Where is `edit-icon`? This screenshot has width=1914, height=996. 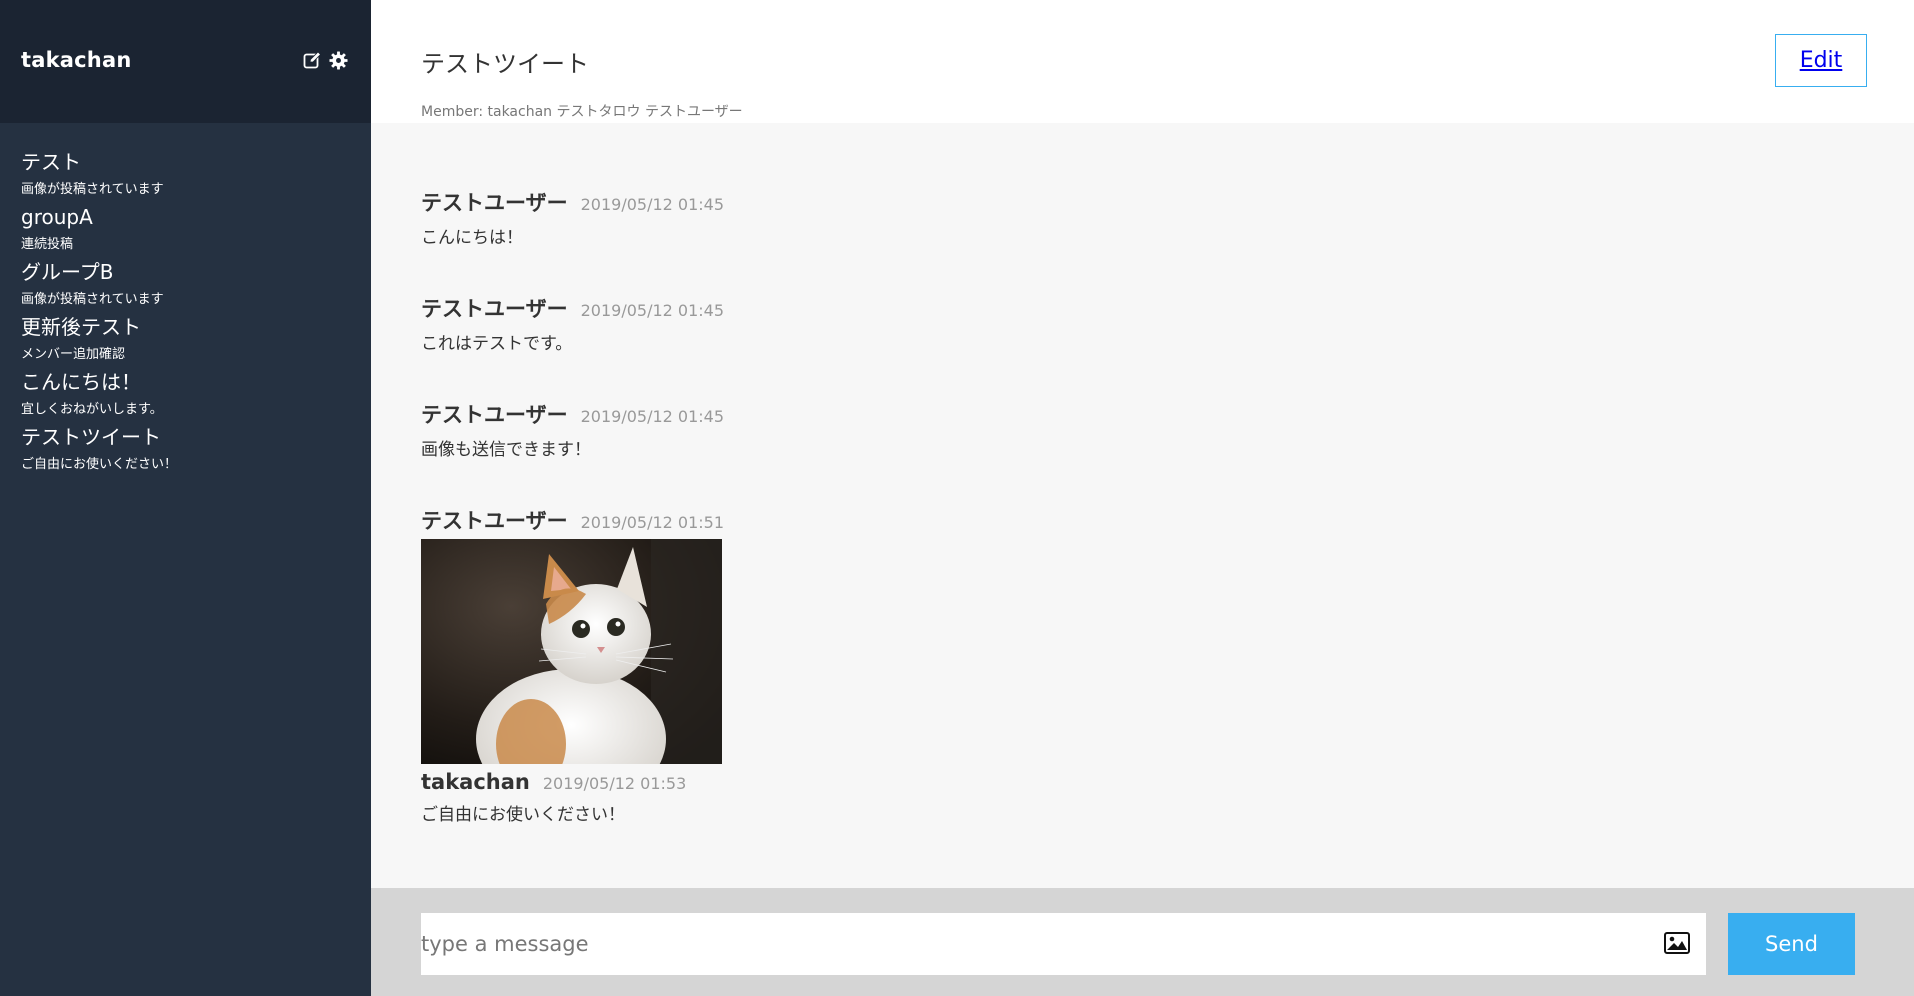 edit-icon is located at coordinates (312, 60).